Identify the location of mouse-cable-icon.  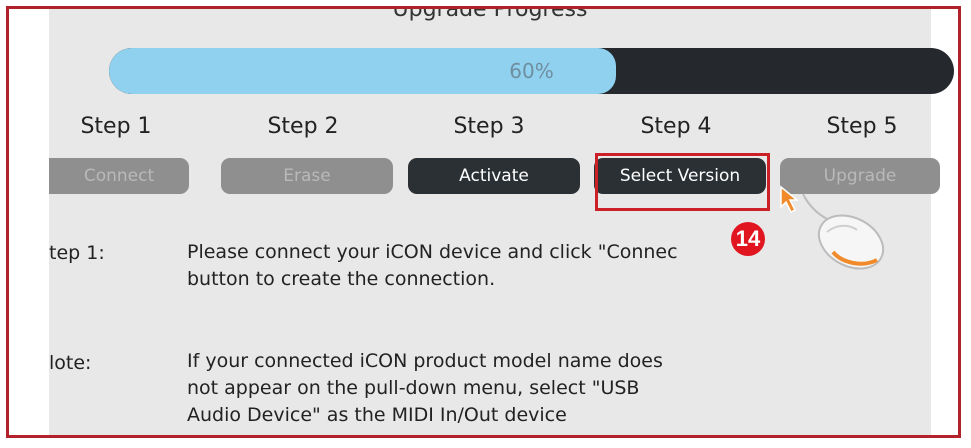
(816, 207).